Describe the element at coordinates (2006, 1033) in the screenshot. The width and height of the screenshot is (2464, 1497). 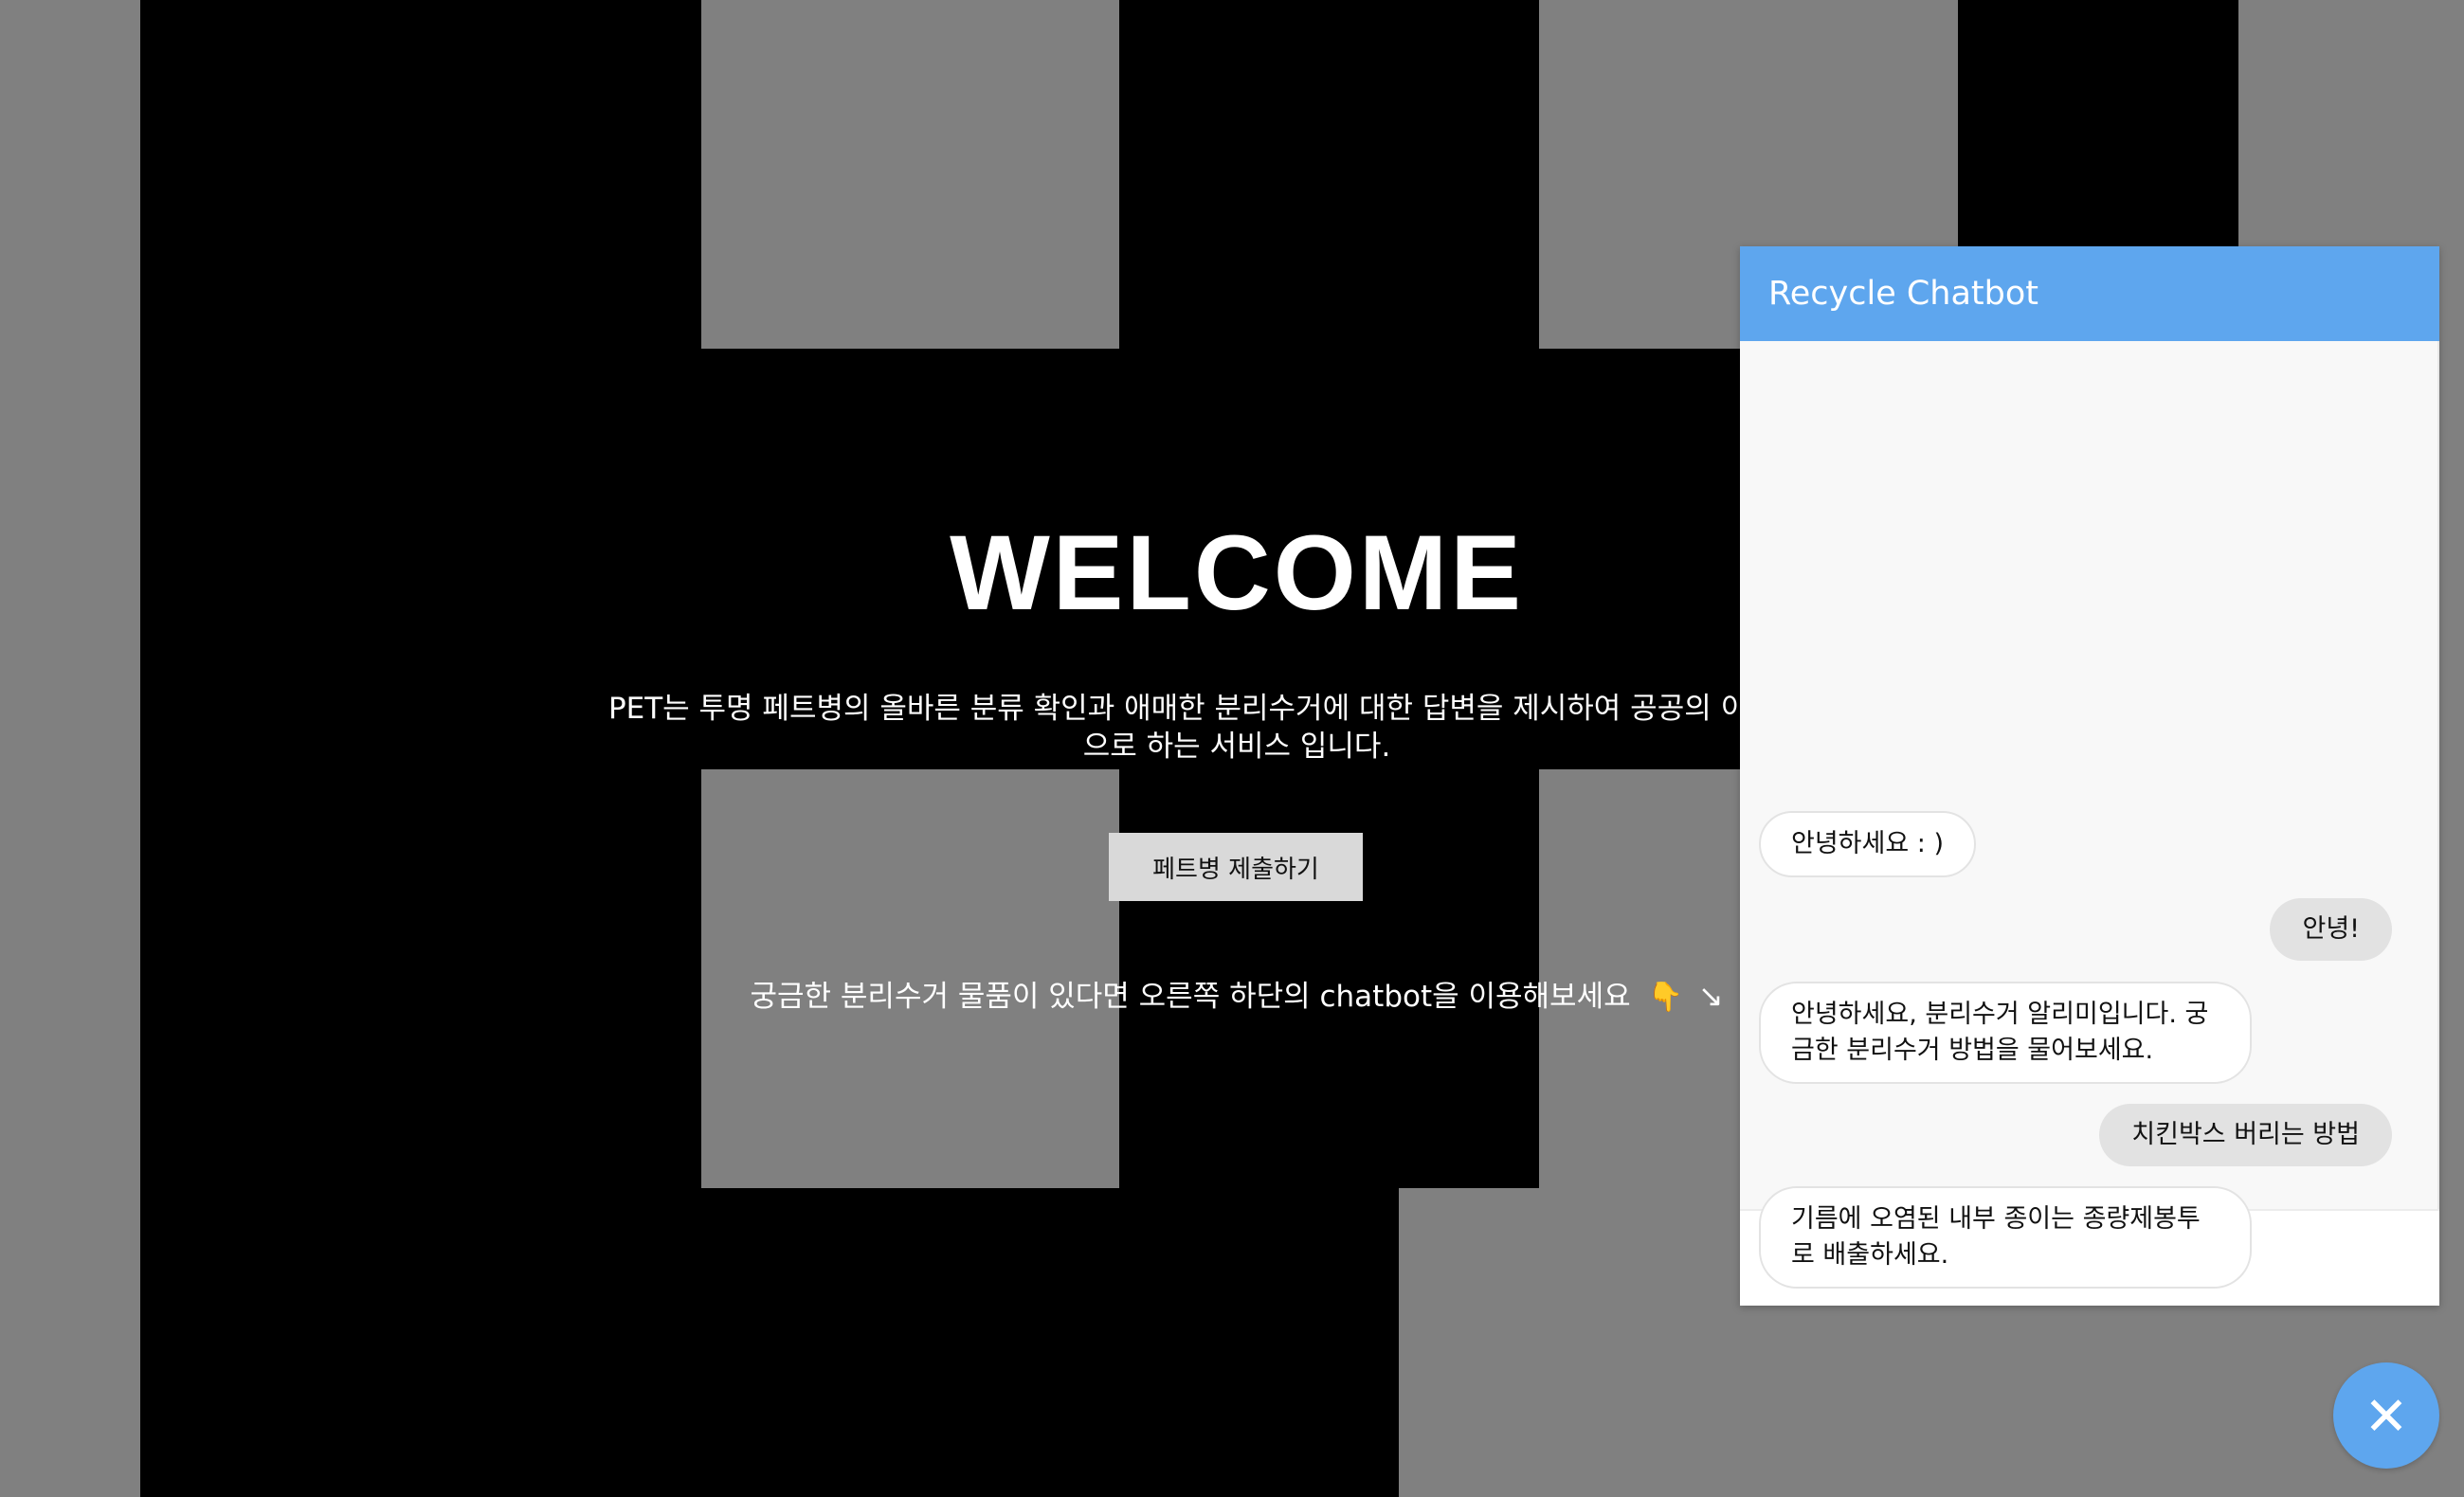
I see `bot-message: 안녕하세요, 분리수거 알리미입니다. 궁금한 분리수거 방법을 물어보세요.` at that location.